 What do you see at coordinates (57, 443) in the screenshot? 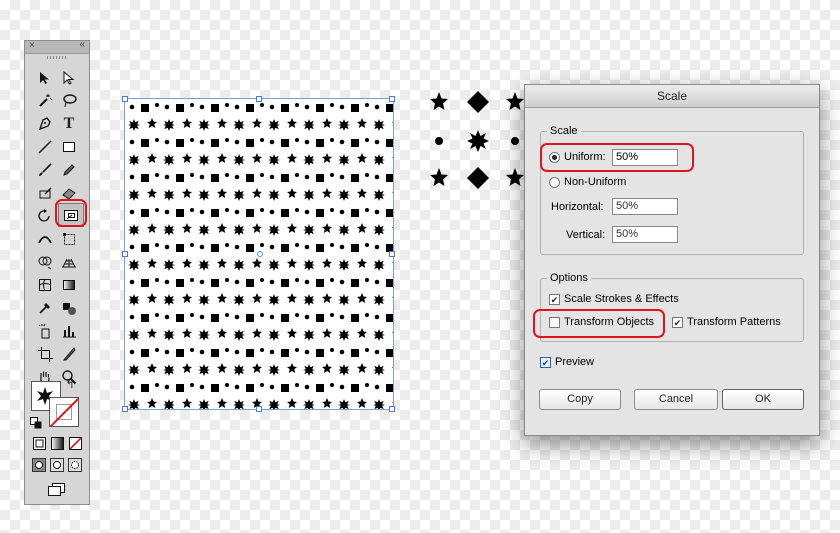
I see `gradient-mode-icon` at bounding box center [57, 443].